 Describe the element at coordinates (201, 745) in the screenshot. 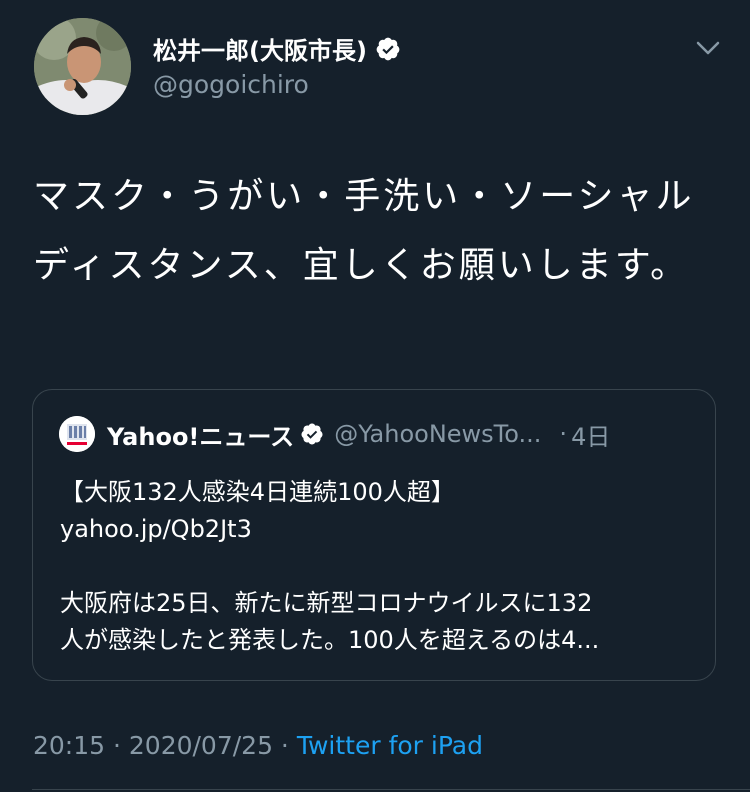

I see `tweet-date: 2020/07/25` at that location.